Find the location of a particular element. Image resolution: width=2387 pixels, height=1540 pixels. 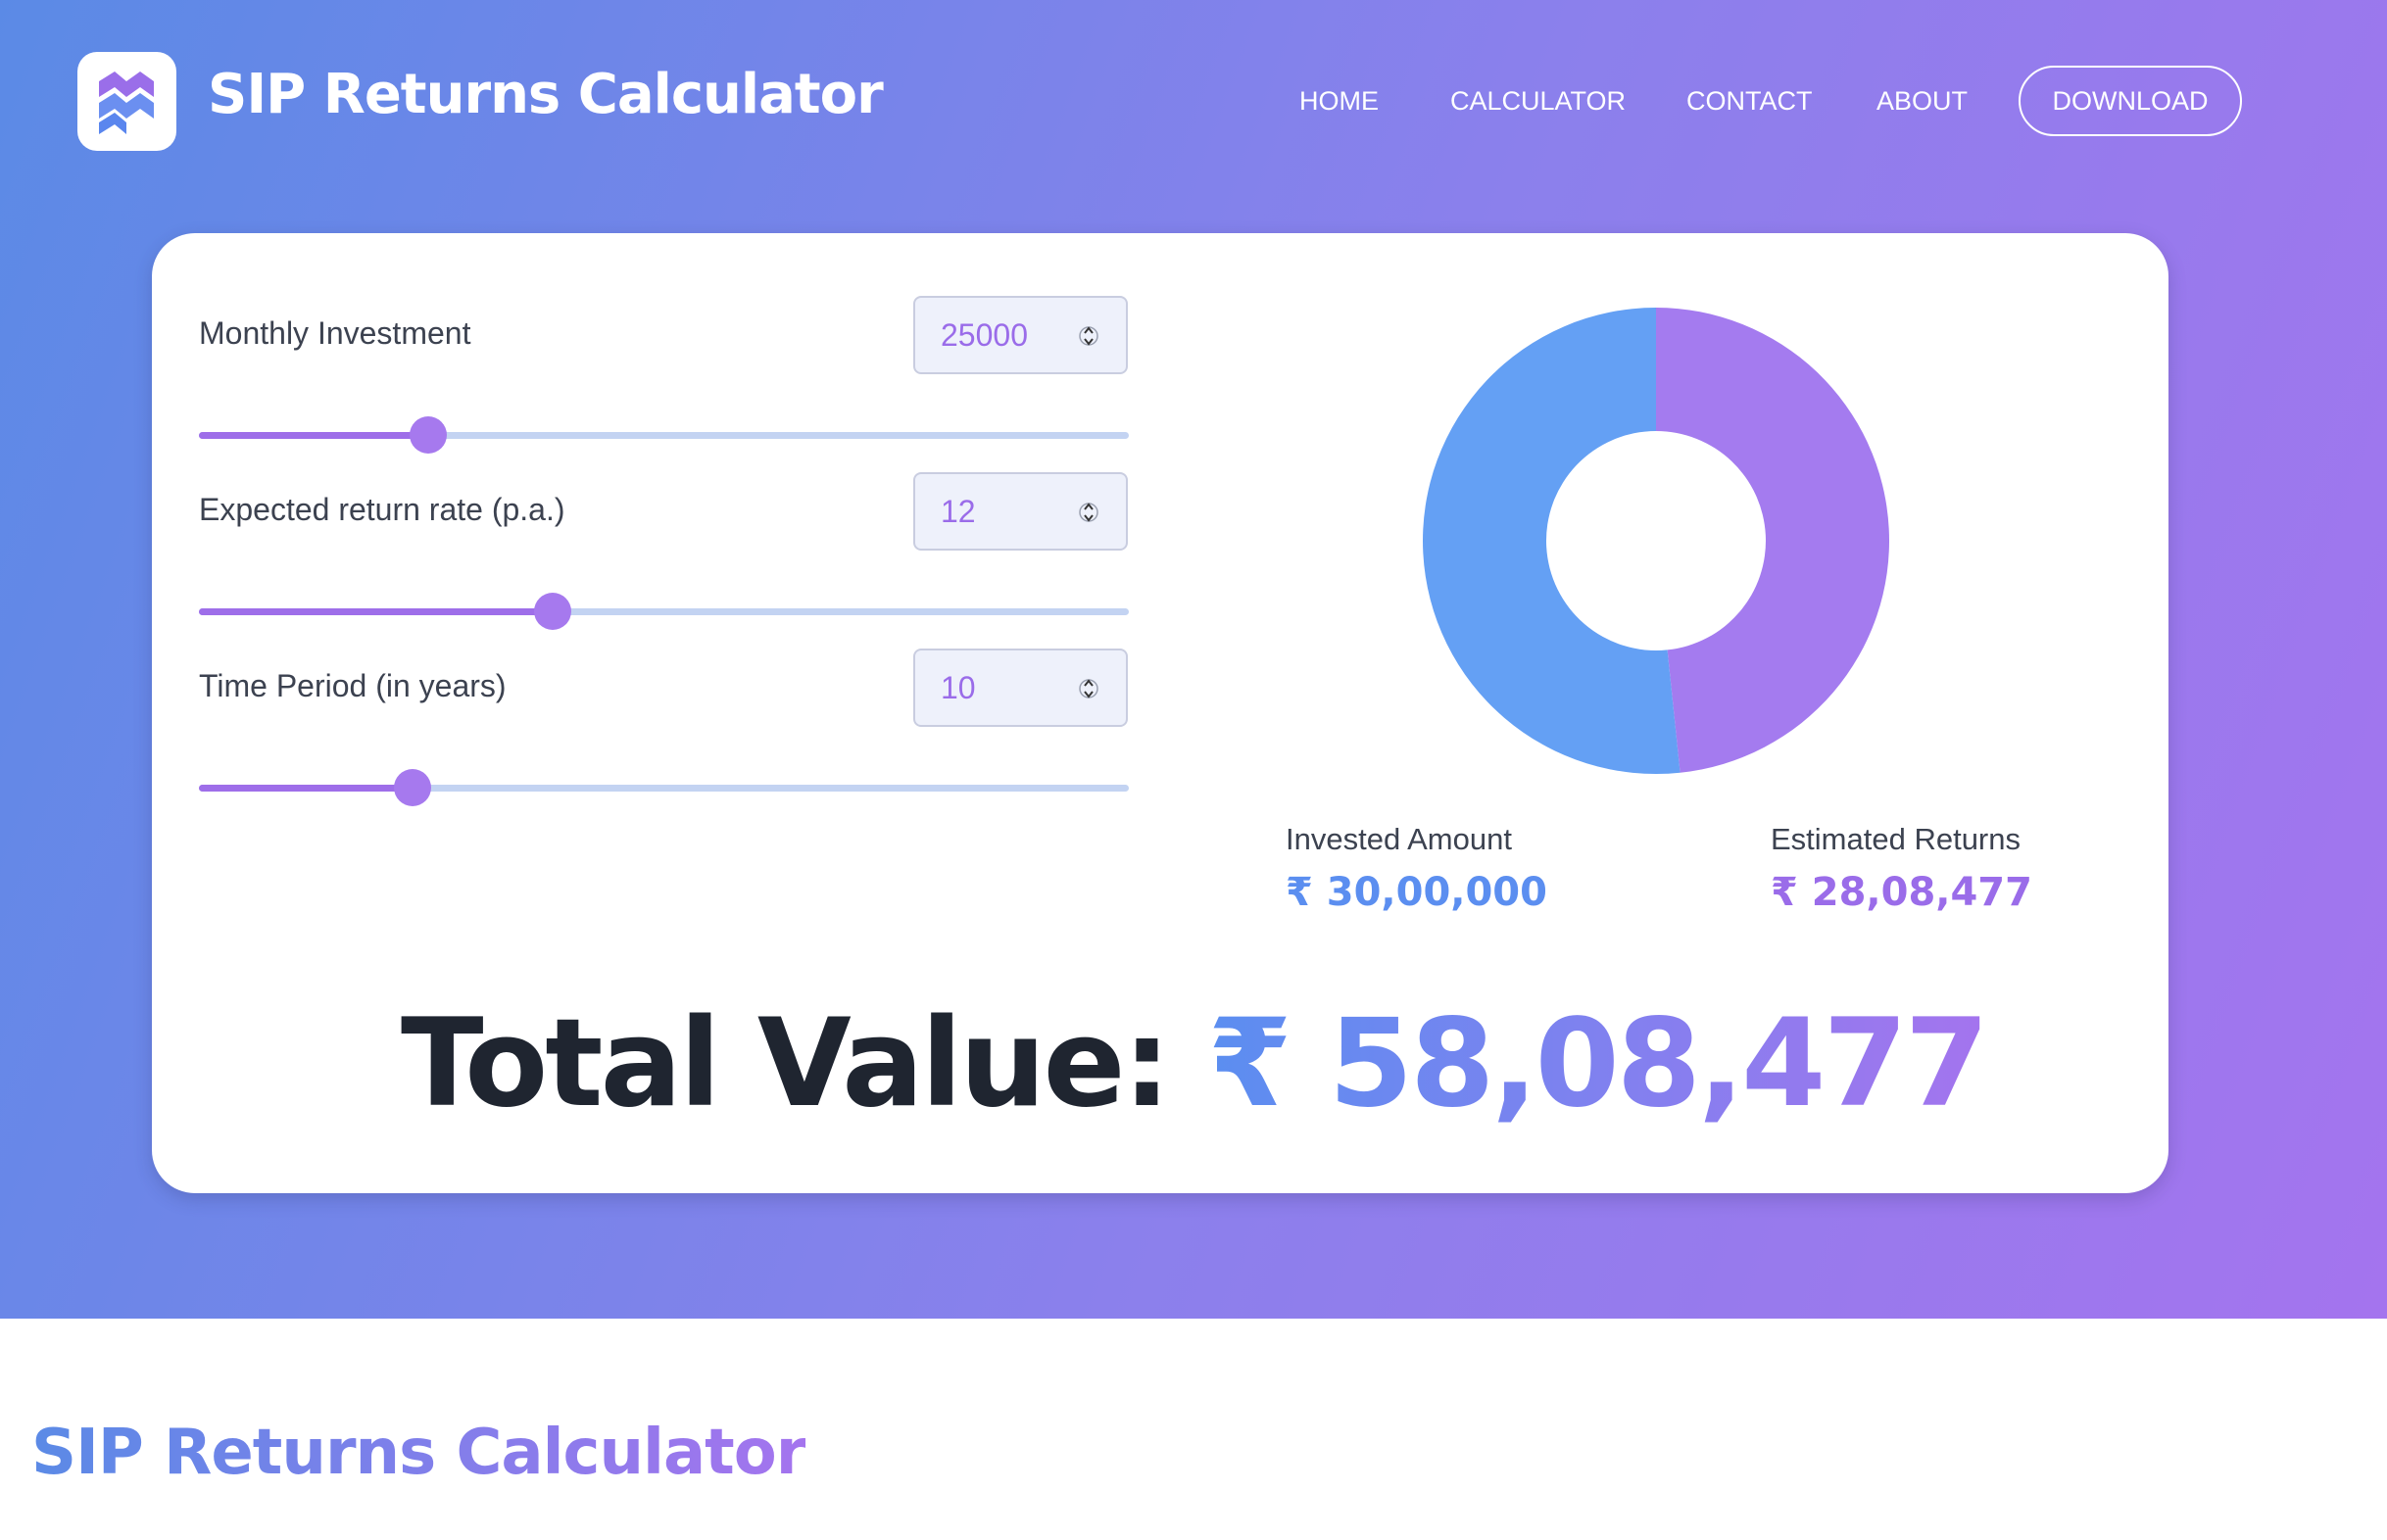

nav-calculator: CALCULATOR is located at coordinates (1538, 101).